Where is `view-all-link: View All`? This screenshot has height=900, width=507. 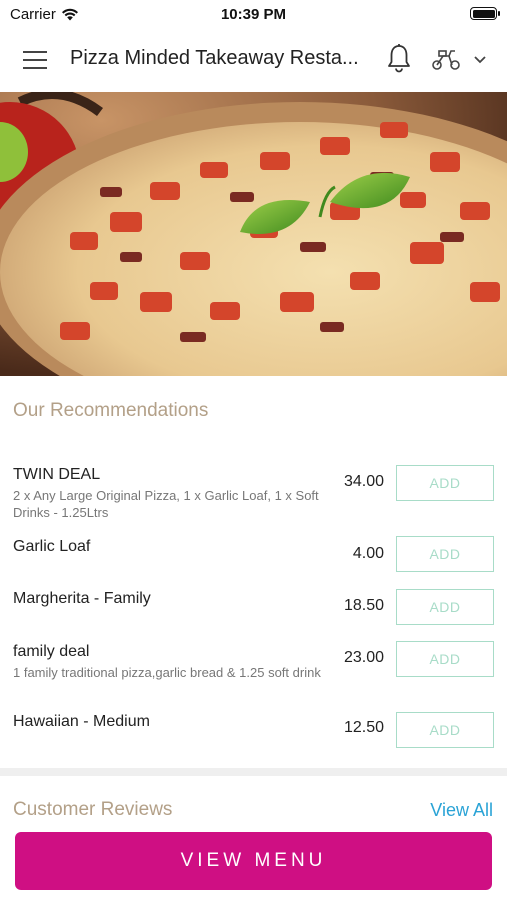
view-all-link: View All is located at coordinates (461, 810).